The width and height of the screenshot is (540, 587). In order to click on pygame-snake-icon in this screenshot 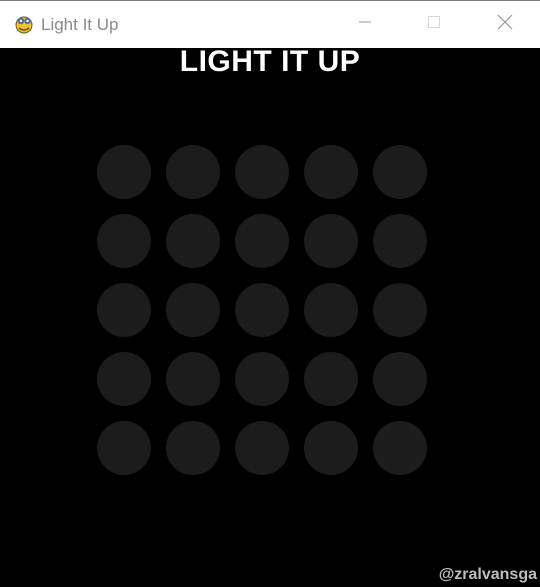, I will do `click(24, 24)`.